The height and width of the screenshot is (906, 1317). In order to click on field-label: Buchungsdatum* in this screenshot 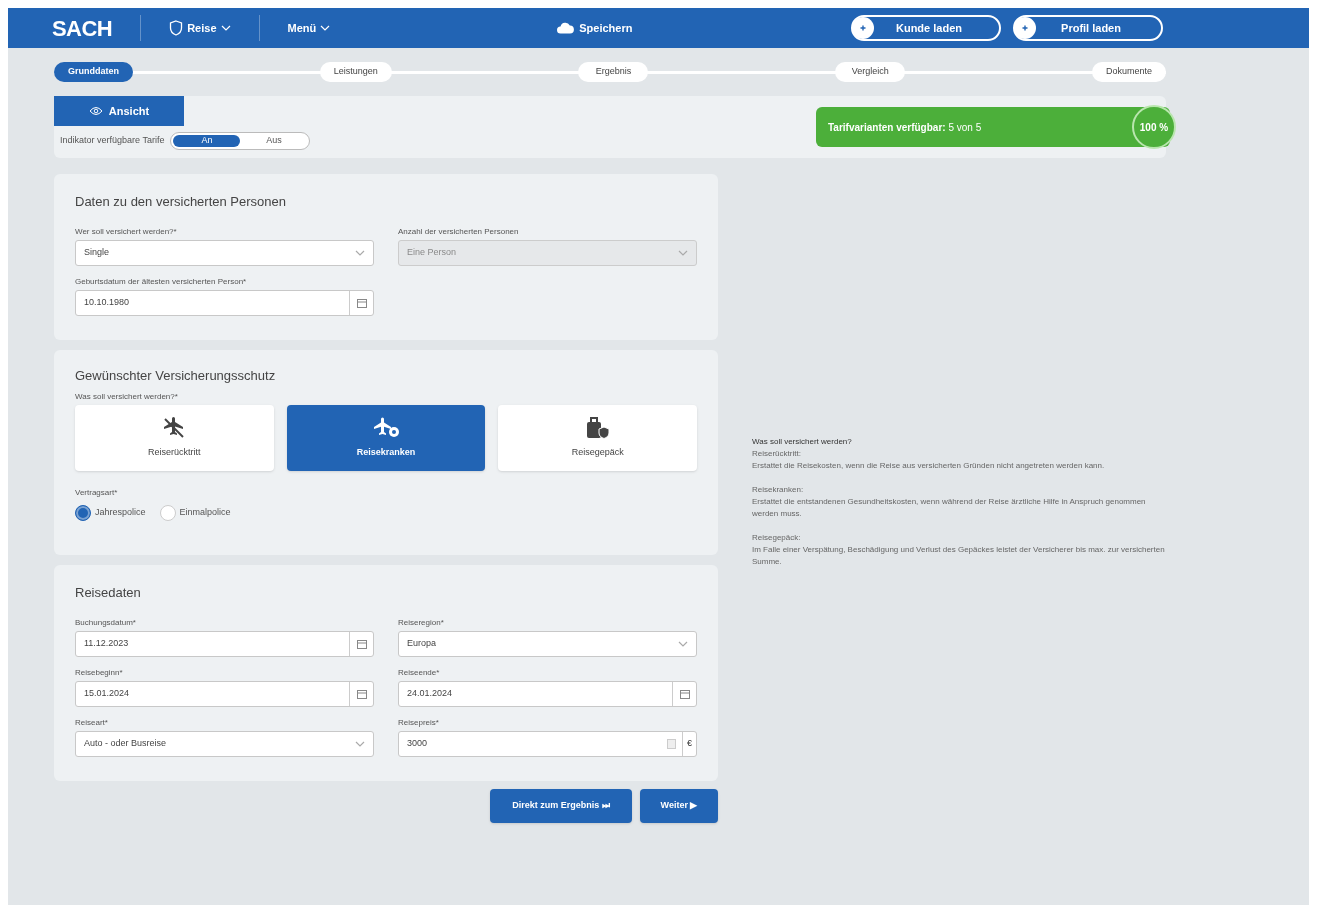, I will do `click(106, 621)`.